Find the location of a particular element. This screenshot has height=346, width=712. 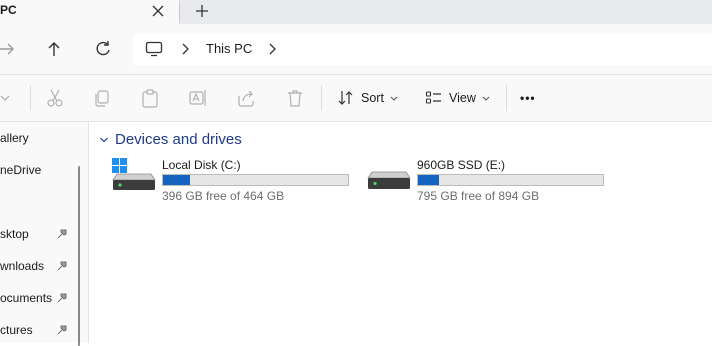

sort-button: Sort is located at coordinates (367, 98).